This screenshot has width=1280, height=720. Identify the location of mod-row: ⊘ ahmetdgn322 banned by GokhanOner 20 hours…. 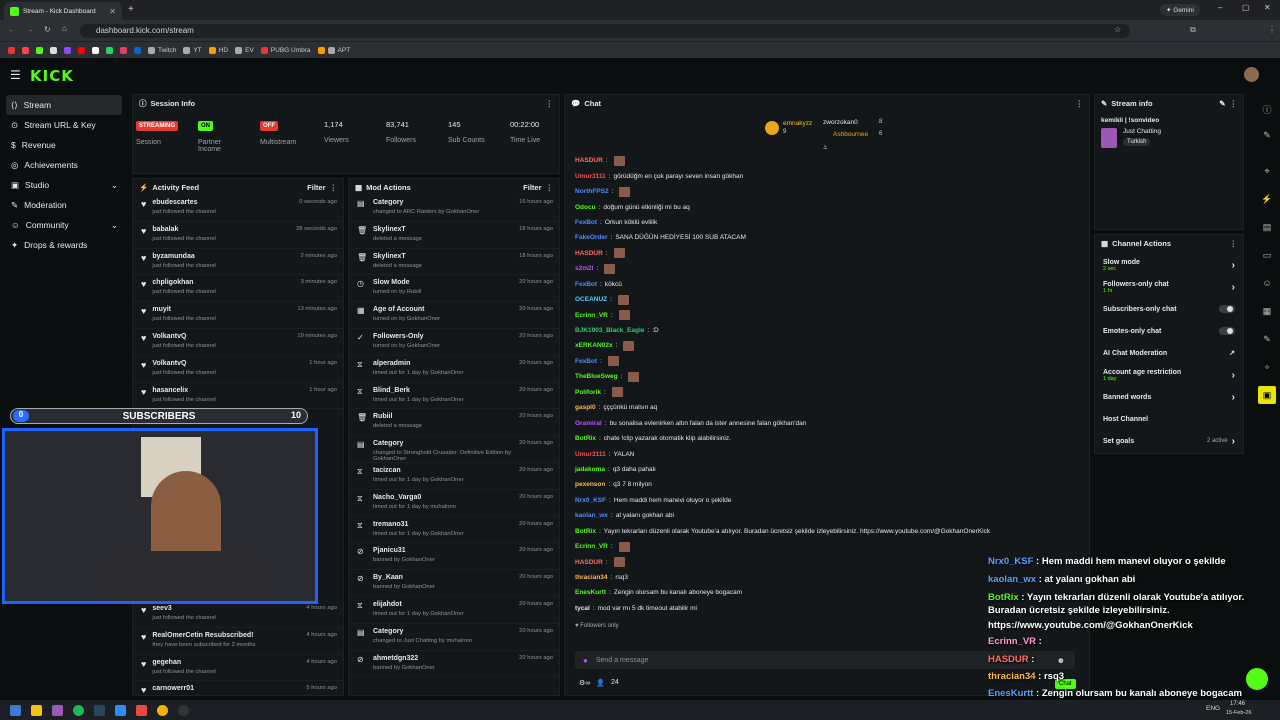
(454, 664).